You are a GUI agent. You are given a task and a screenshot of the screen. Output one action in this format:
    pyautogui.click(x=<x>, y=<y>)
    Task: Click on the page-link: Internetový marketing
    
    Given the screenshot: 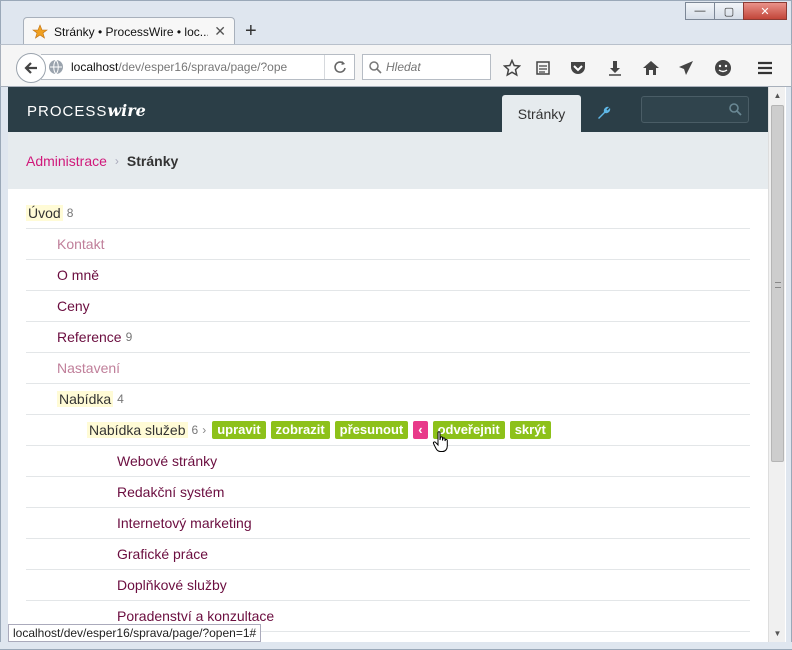 What is the action you would take?
    pyautogui.click(x=184, y=523)
    